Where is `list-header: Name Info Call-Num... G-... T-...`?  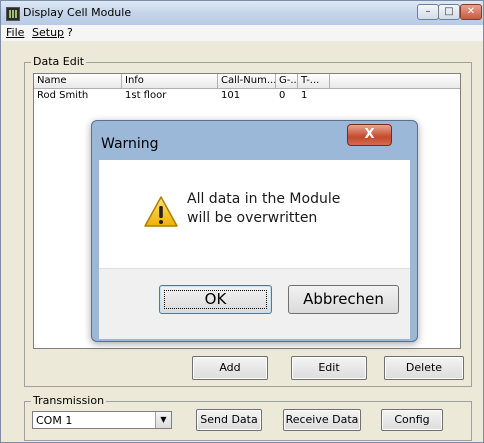
list-header: Name Info Call-Num... G-... T-... is located at coordinates (247, 81).